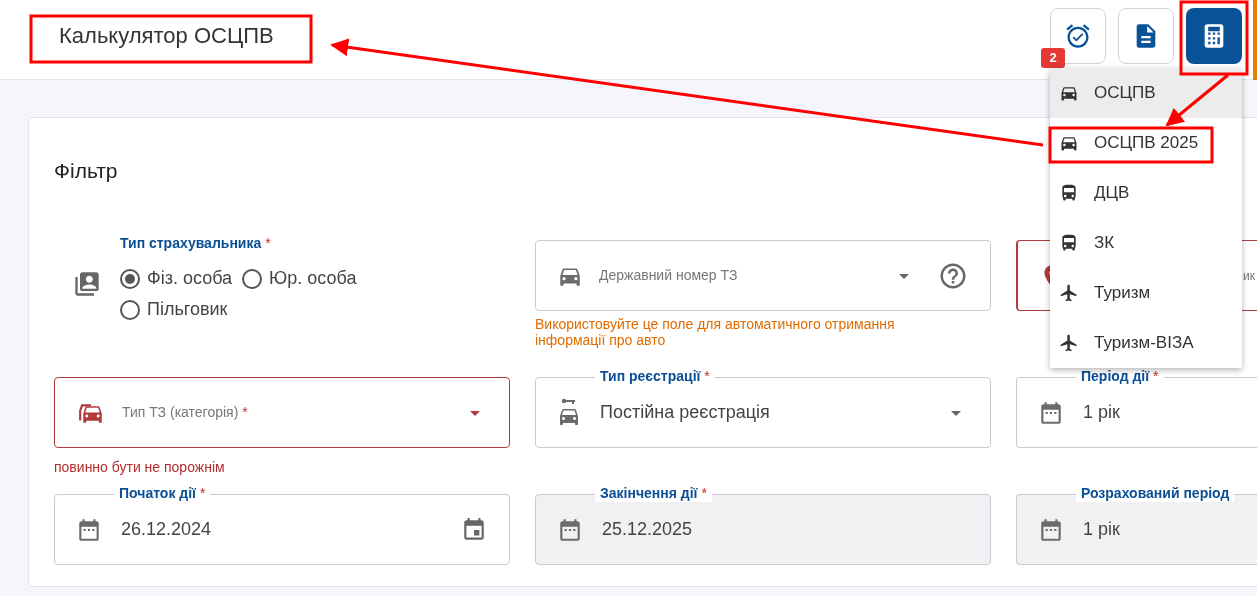 The image size is (1257, 596). Describe the element at coordinates (299, 278) in the screenshot. I see `radio-option: Юр. особа` at that location.